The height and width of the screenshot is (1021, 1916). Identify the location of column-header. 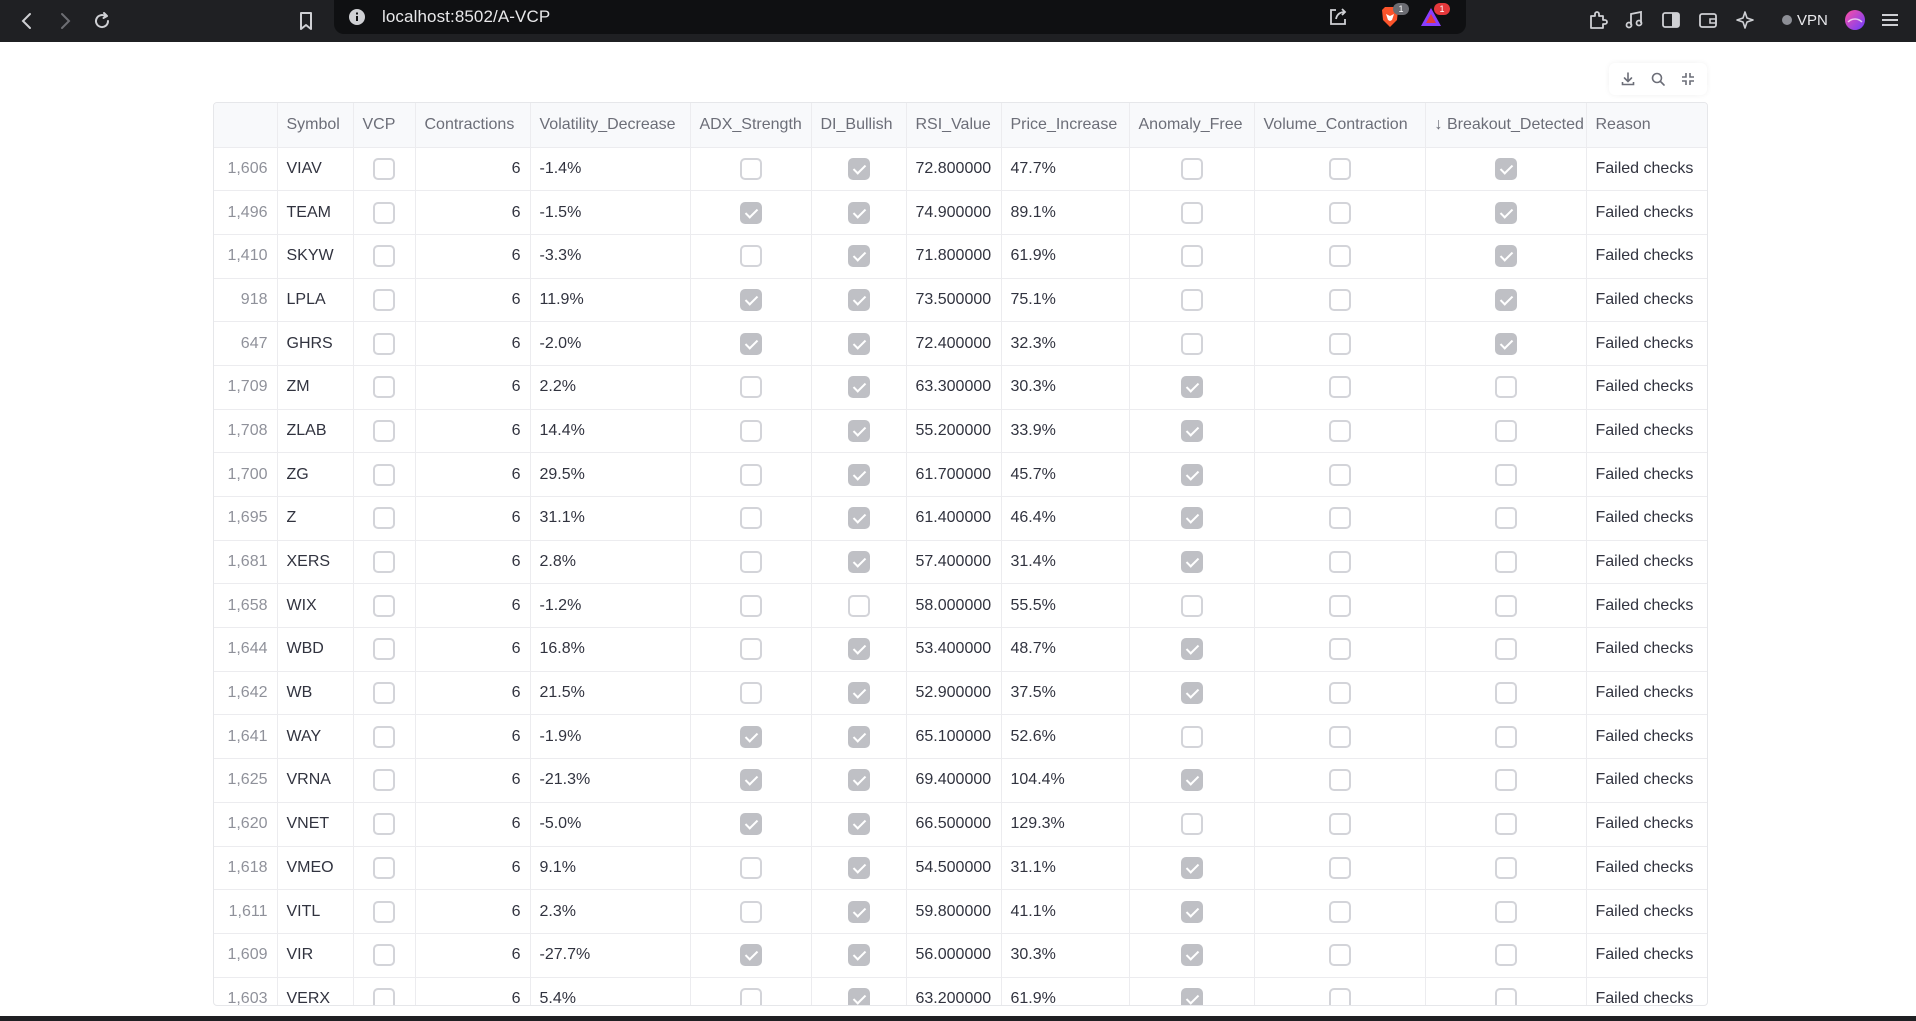
(246, 125).